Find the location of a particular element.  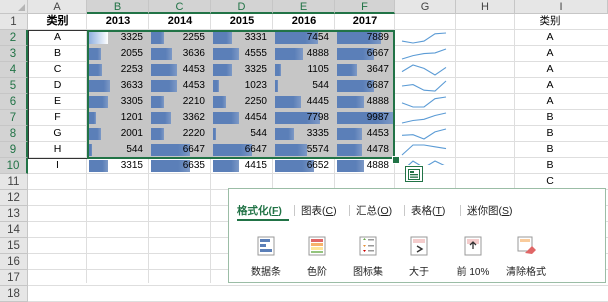

quick-analysis-icon is located at coordinates (414, 174).